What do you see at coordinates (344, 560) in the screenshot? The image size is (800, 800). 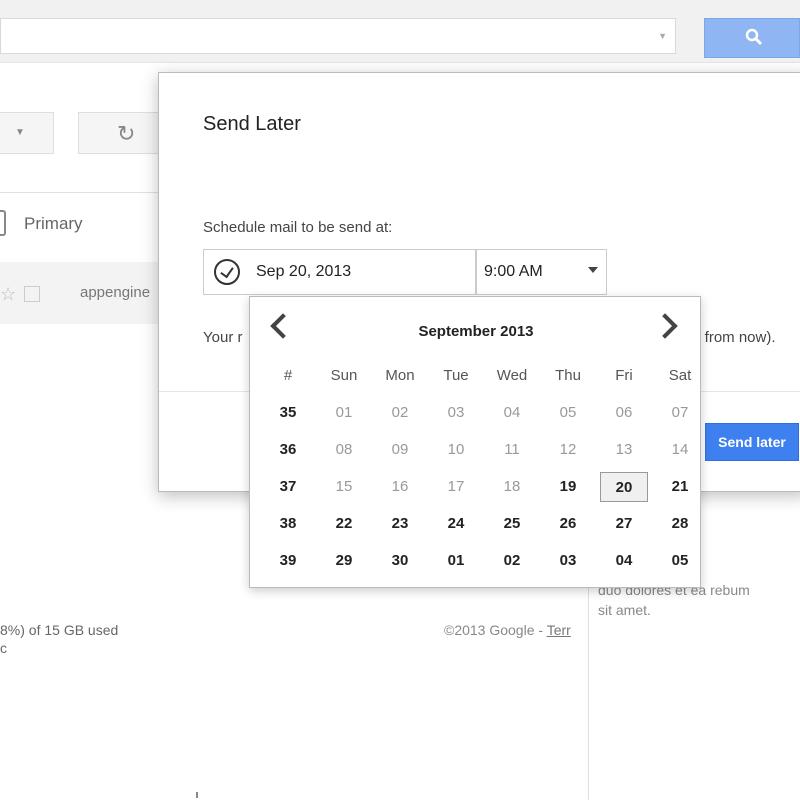 I see `calendar-day: 29` at bounding box center [344, 560].